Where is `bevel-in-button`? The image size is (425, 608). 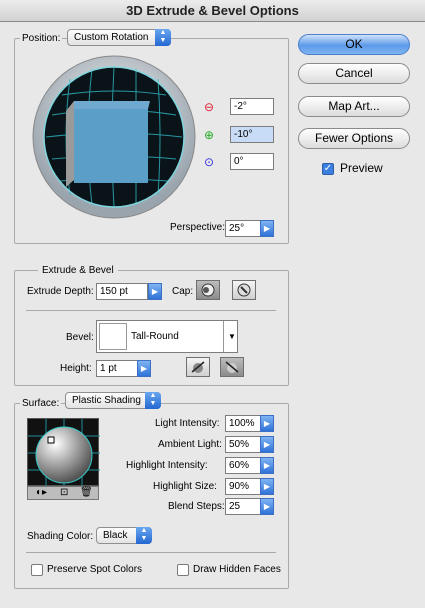 bevel-in-button is located at coordinates (232, 367).